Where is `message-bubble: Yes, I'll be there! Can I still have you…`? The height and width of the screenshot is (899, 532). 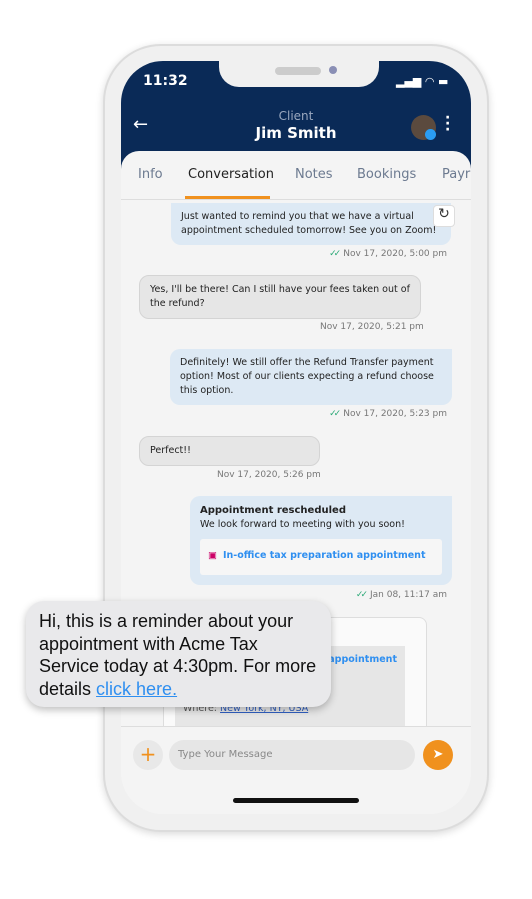 message-bubble: Yes, I'll be there! Can I still have you… is located at coordinates (280, 297).